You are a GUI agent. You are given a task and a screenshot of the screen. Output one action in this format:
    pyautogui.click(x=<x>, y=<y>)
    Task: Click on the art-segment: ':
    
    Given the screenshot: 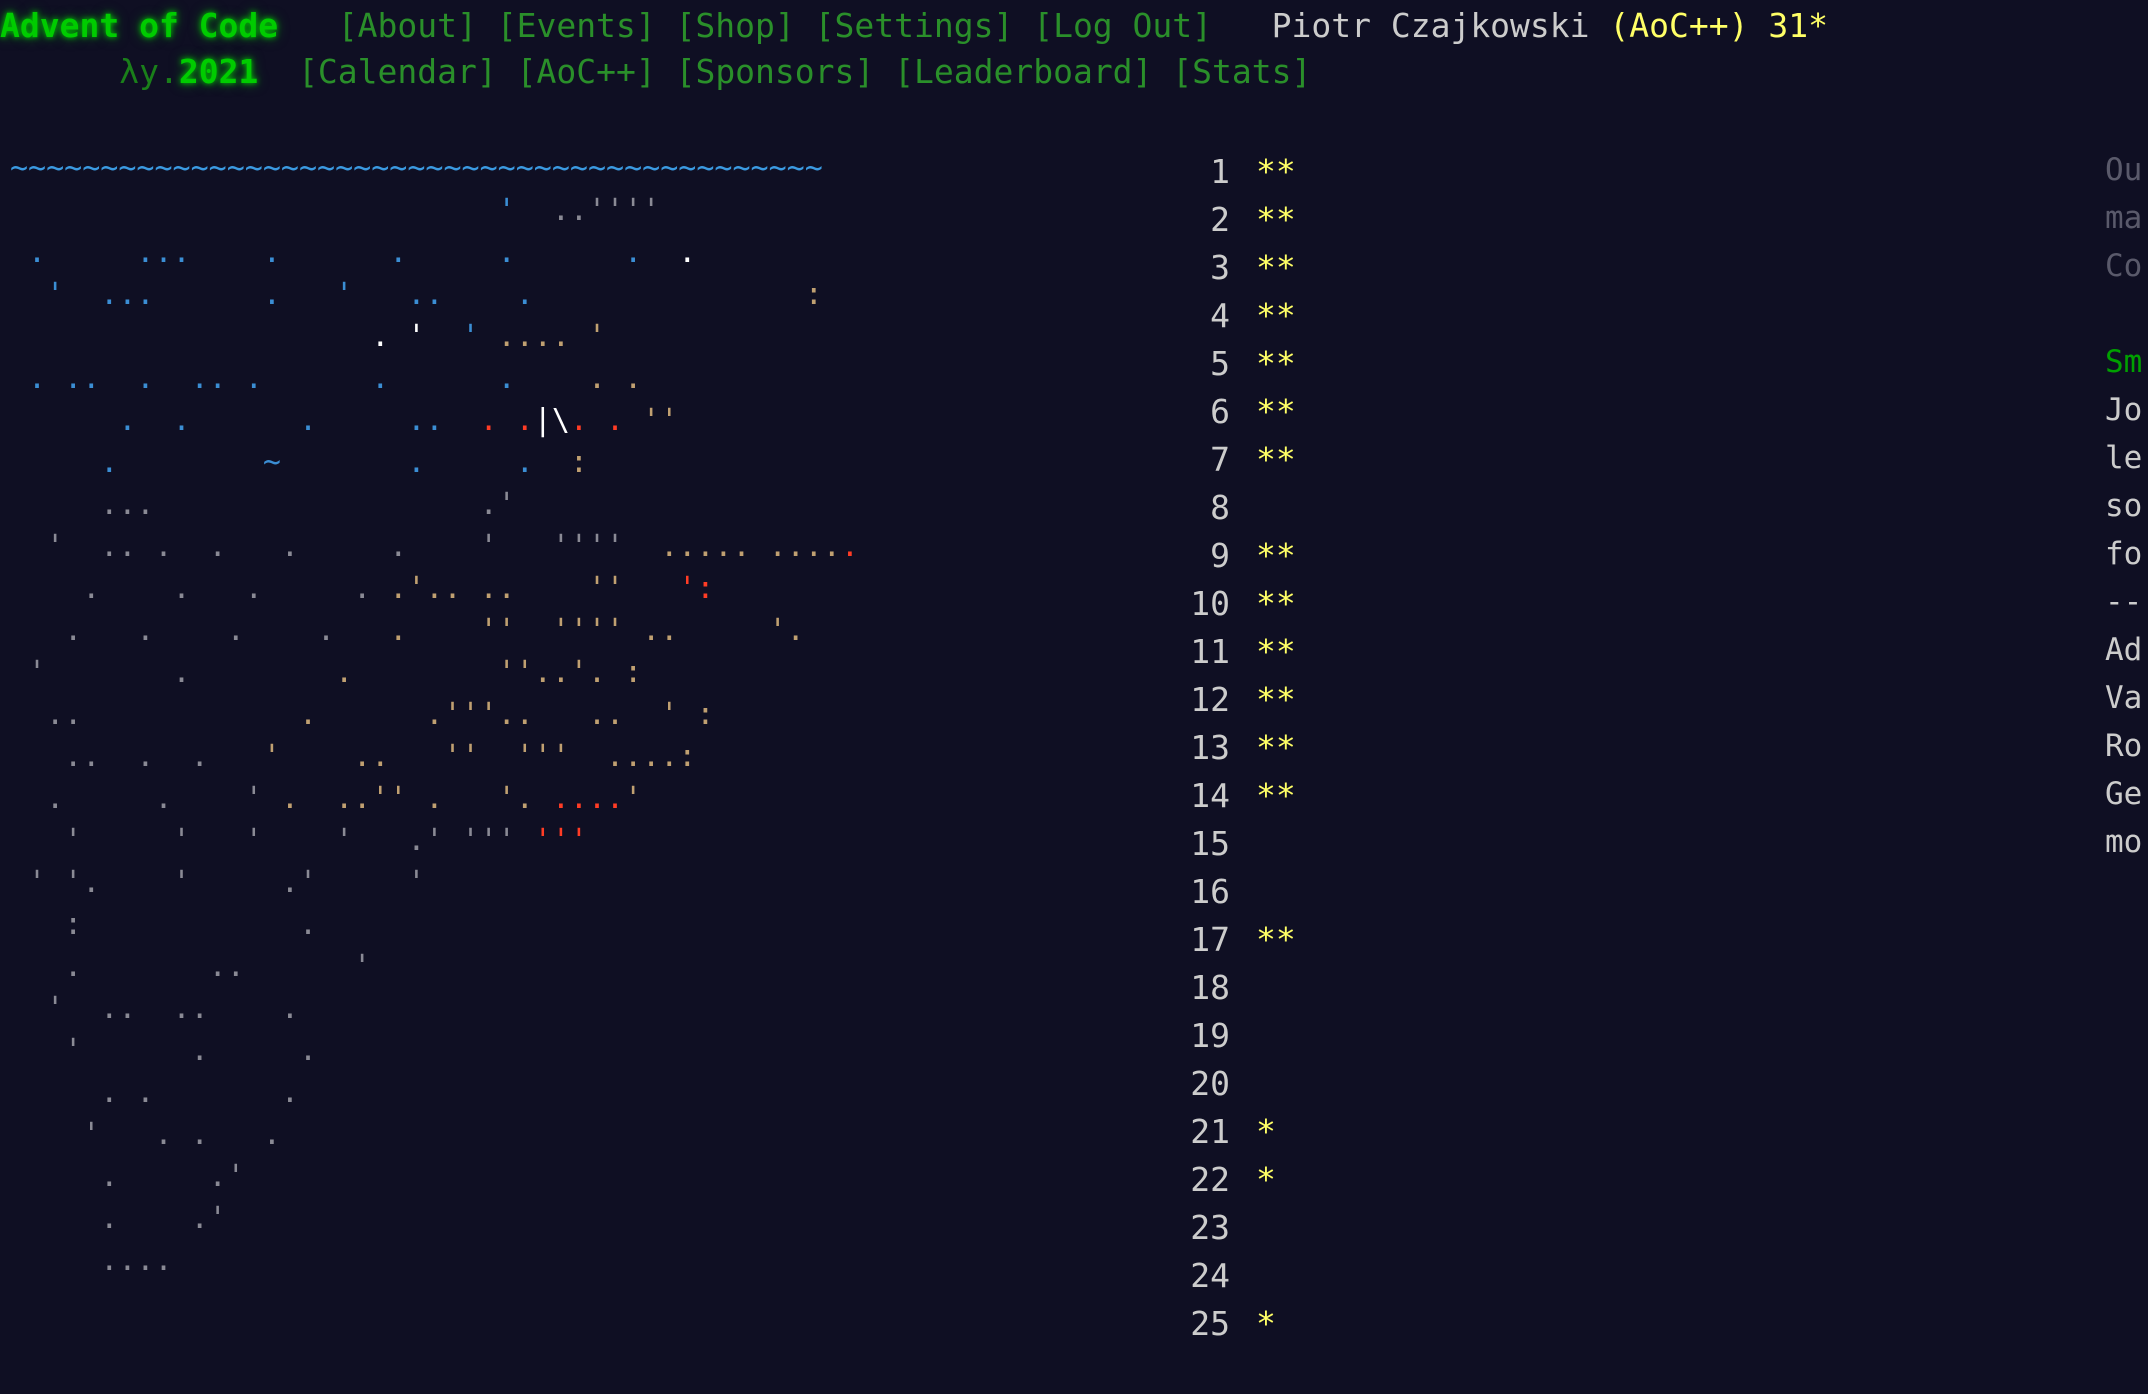 What is the action you would take?
    pyautogui.click(x=669, y=588)
    